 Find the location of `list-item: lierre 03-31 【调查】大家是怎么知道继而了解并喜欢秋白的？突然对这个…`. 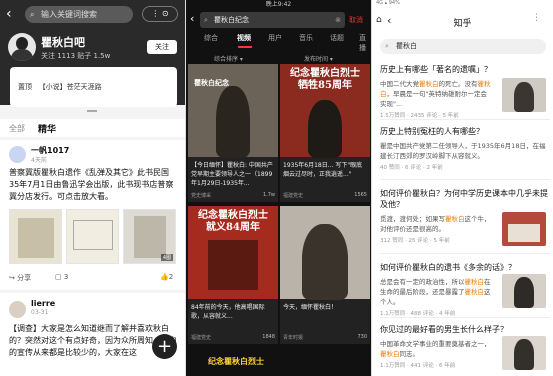

list-item: lierre 03-31 【调查】大家是怎么知道继而了解并喜欢秋白的？突然对这个… is located at coordinates (92, 334).